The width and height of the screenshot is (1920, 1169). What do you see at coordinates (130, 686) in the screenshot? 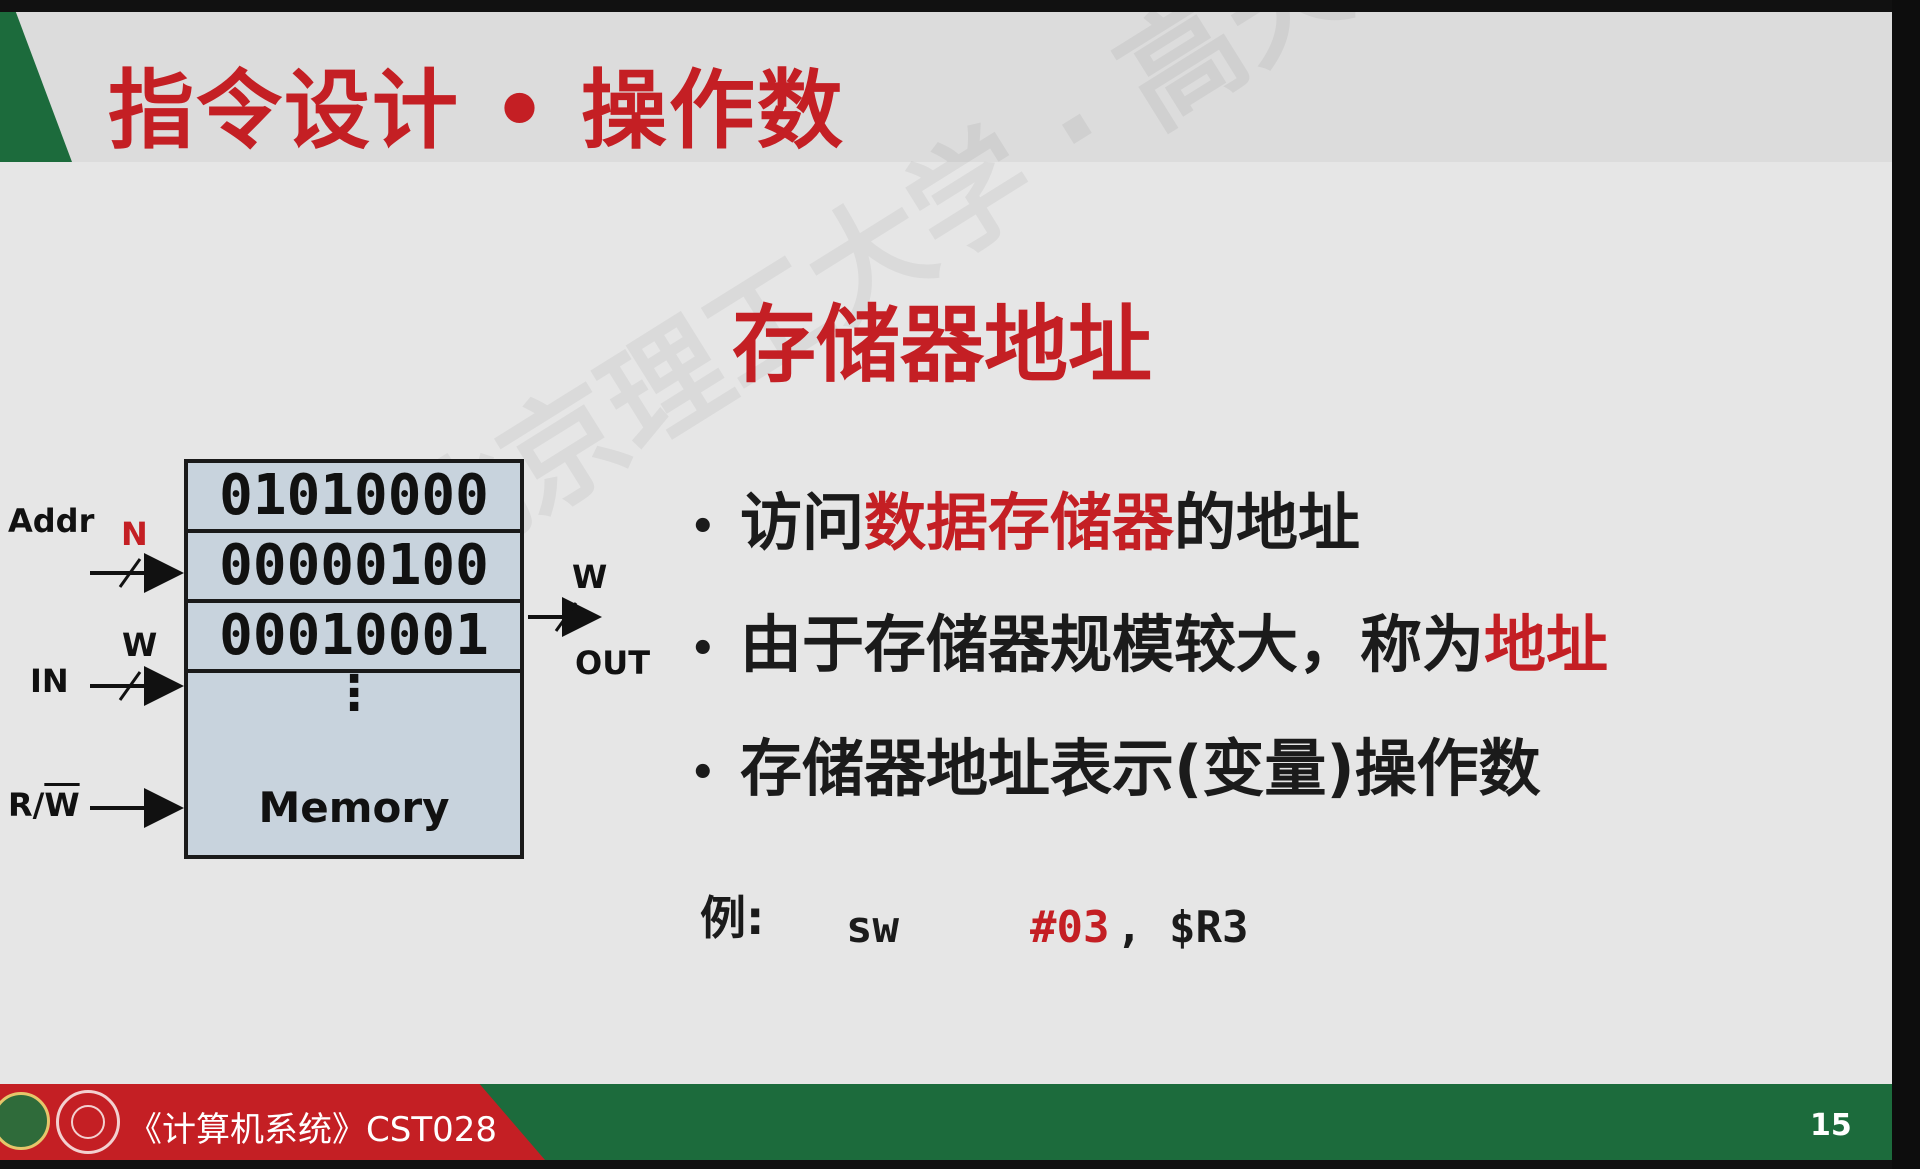
I see `in-bus-slash` at bounding box center [130, 686].